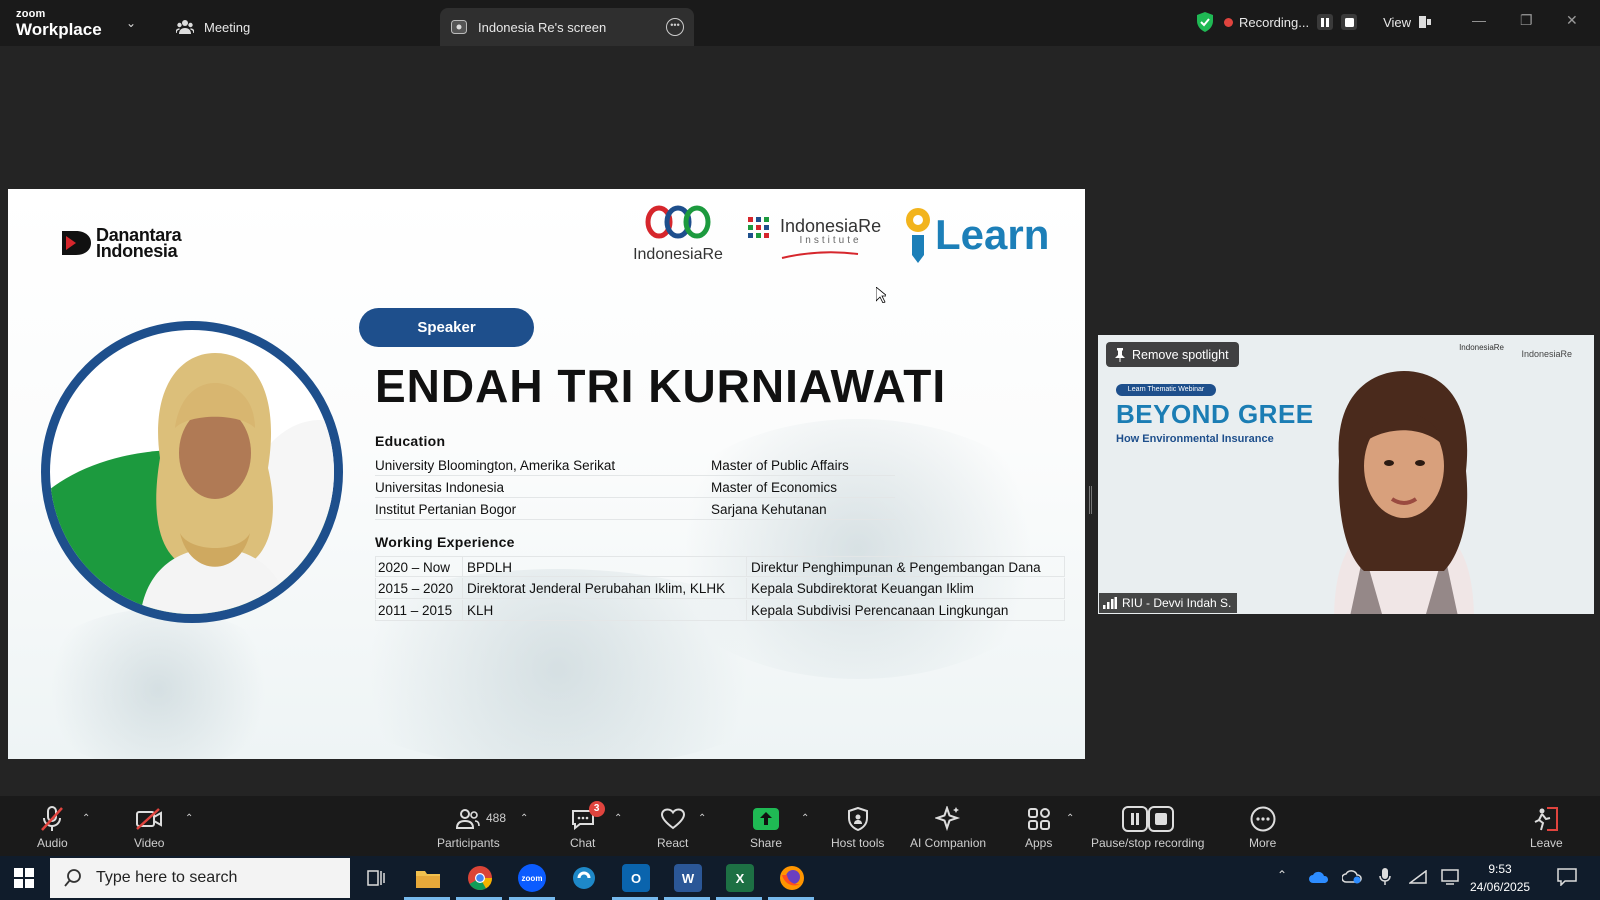  Describe the element at coordinates (1070, 818) in the screenshot. I see `apps-caret-icon: ⌃` at that location.